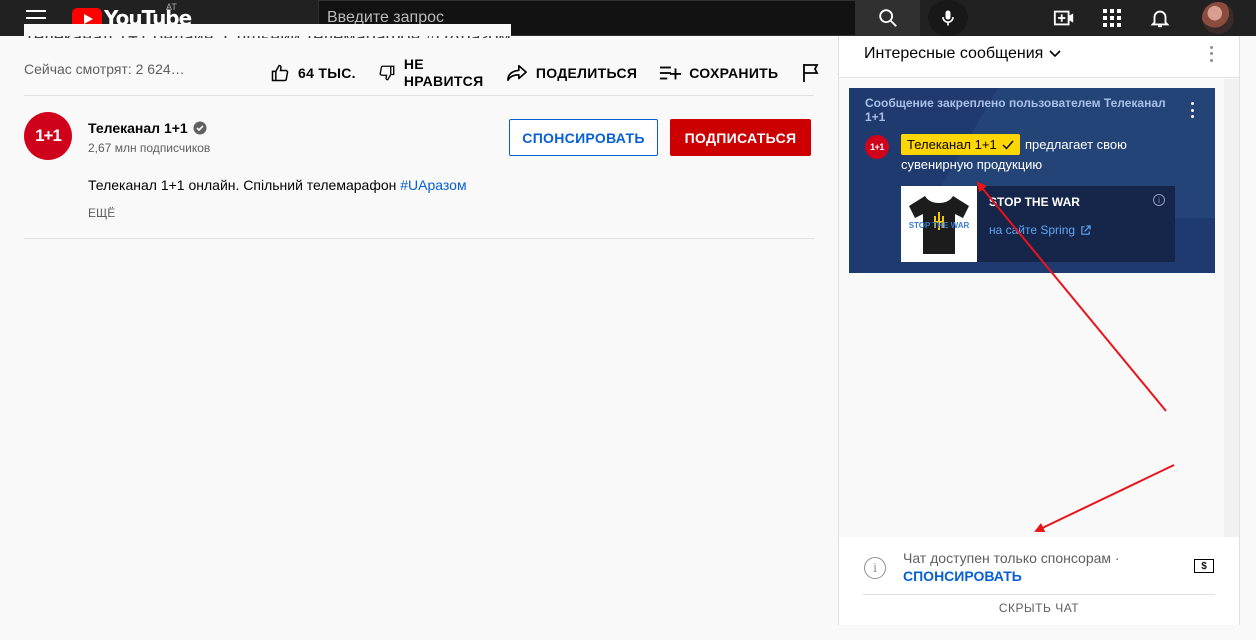 This screenshot has width=1256, height=640. What do you see at coordinates (387, 73) in the screenshot?
I see `thumb-down-icon` at bounding box center [387, 73].